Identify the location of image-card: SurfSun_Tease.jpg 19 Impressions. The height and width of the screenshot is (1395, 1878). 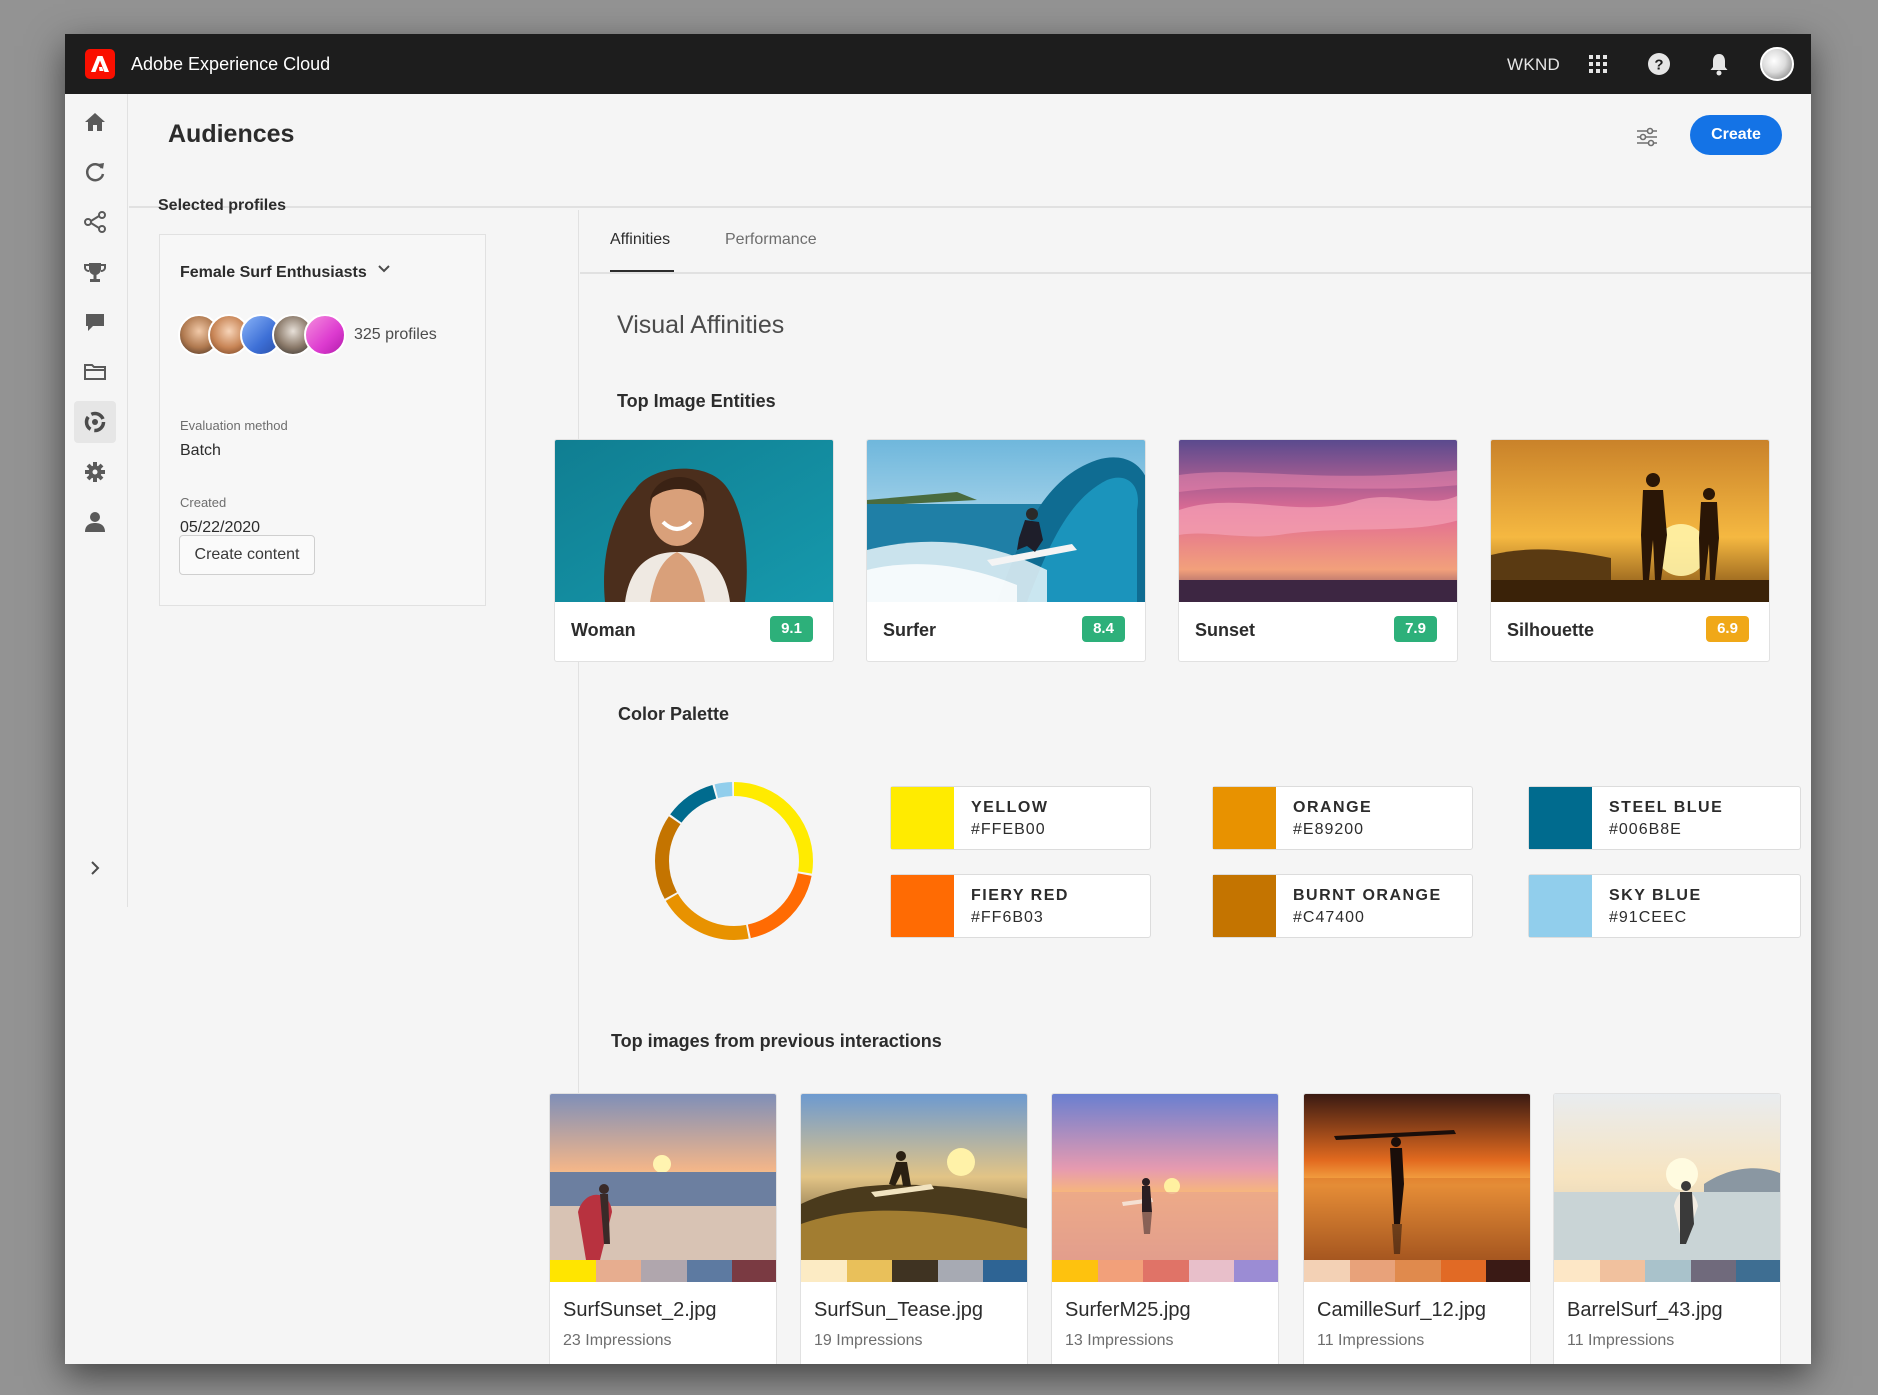
(914, 1228).